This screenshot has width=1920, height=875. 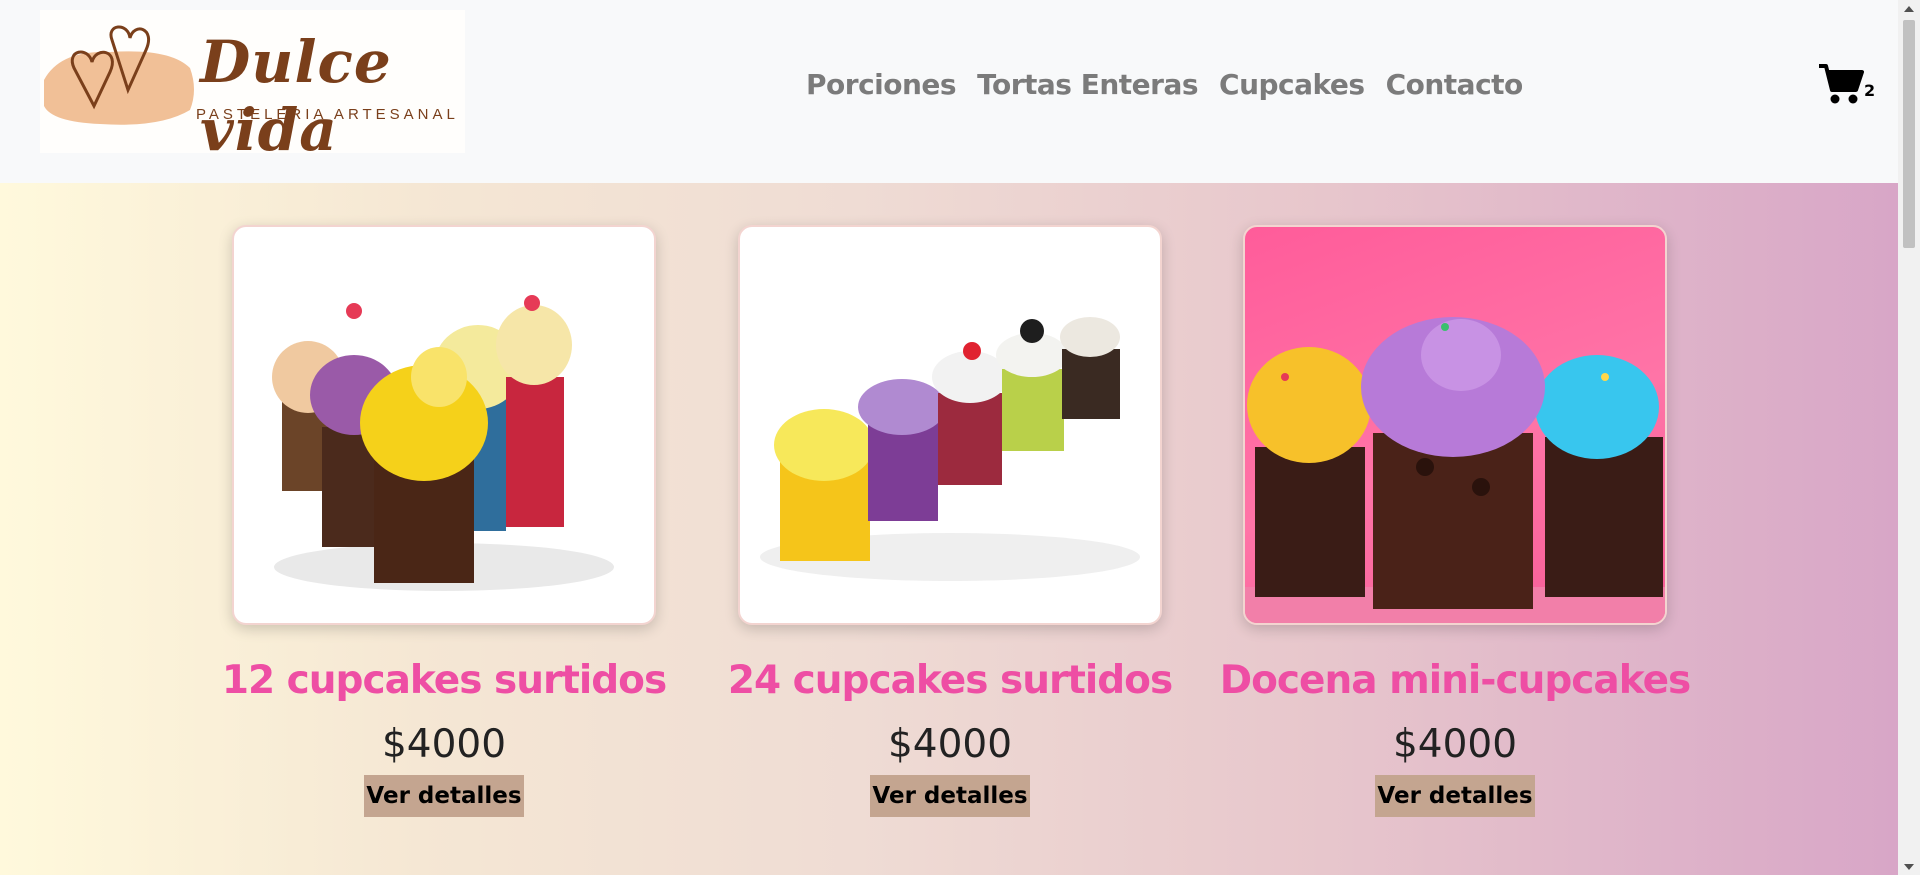 What do you see at coordinates (296, 96) in the screenshot?
I see `brand-title: Dulce vida` at bounding box center [296, 96].